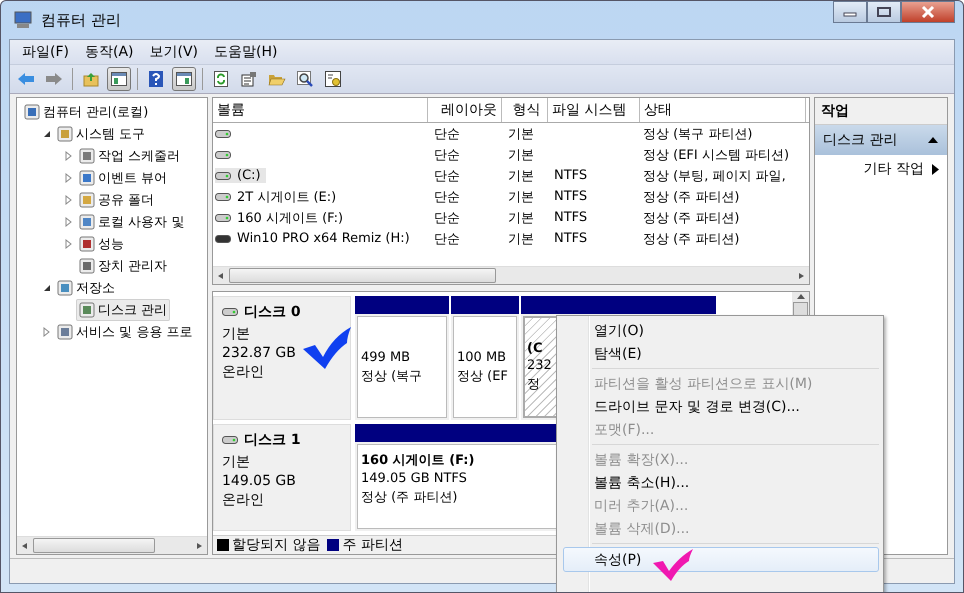 The height and width of the screenshot is (593, 964). I want to click on table-cell: 정상 (EFI 시스템 파티션), so click(716, 155).